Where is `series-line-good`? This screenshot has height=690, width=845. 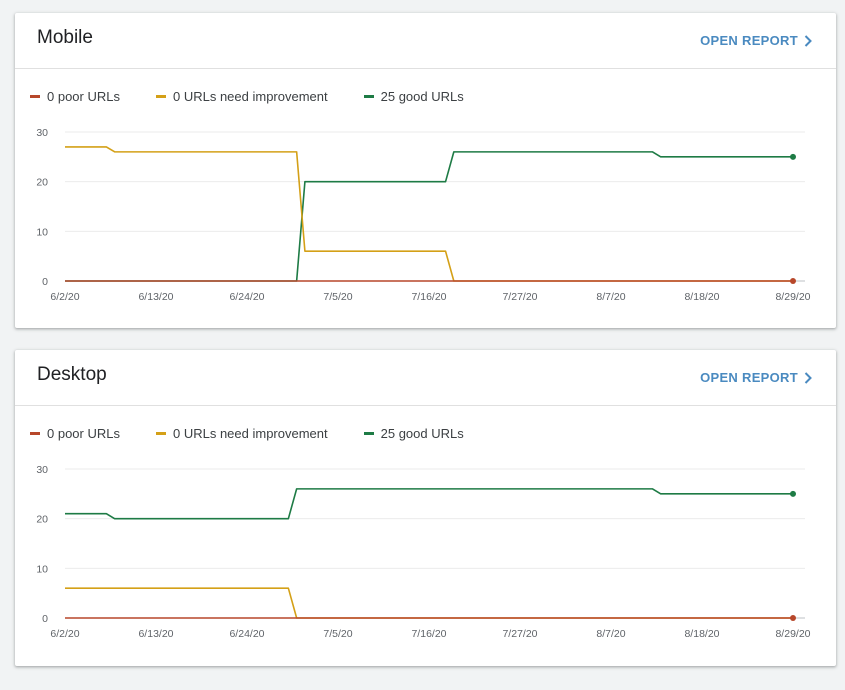 series-line-good is located at coordinates (429, 504).